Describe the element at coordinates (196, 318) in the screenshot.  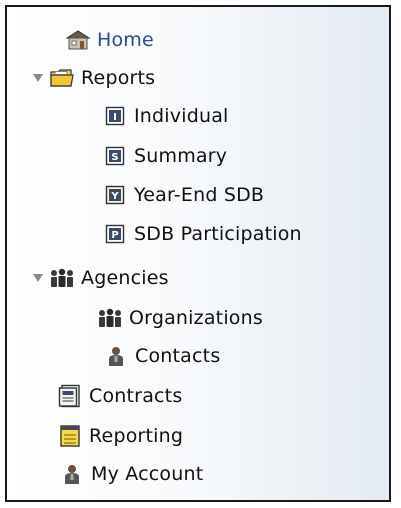
I see `nav-organizations-label: Organizations` at that location.